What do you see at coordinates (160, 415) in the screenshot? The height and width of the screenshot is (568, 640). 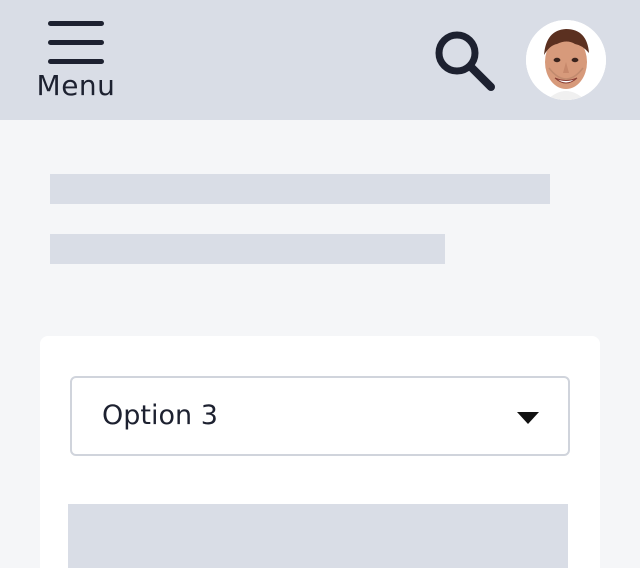 I see `select-value: Option 3` at bounding box center [160, 415].